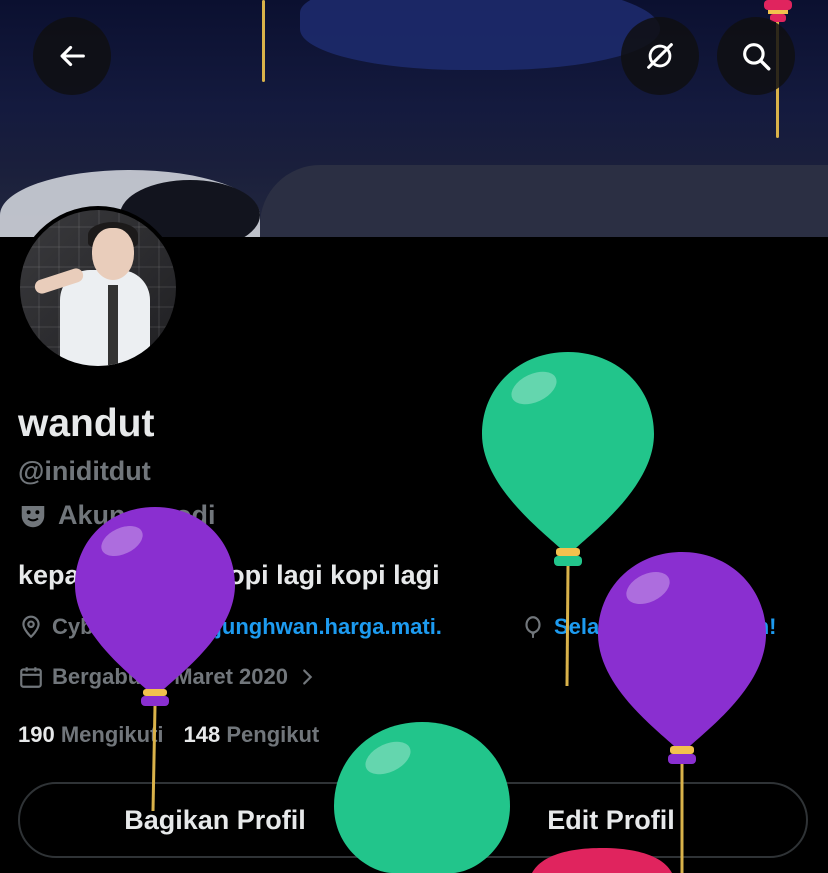  What do you see at coordinates (36, 734) in the screenshot?
I see `following-count: 190` at bounding box center [36, 734].